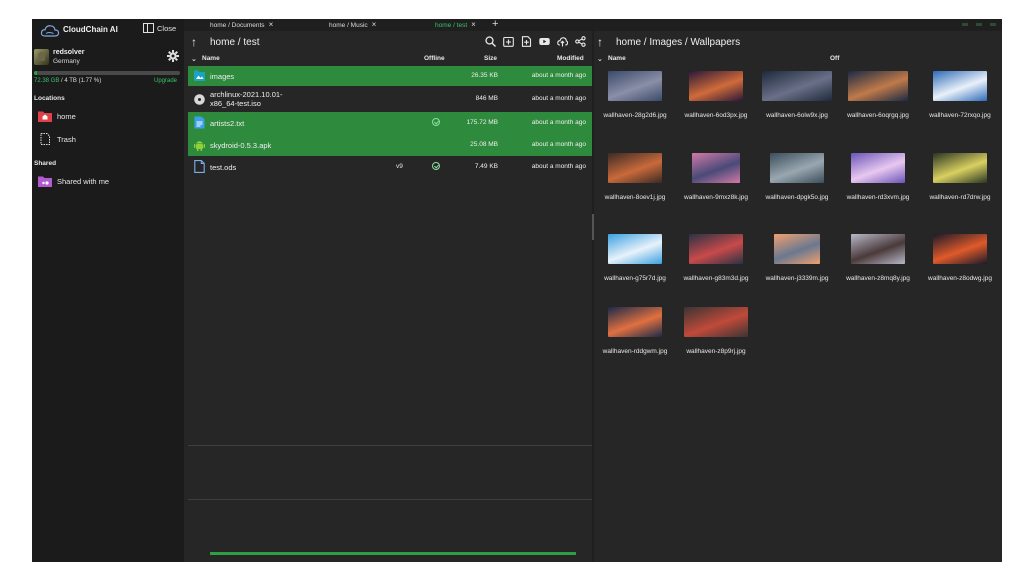 This screenshot has height=576, width=1024. Describe the element at coordinates (960, 197) in the screenshot. I see `thumbnail-caption: wallhaven-rd7drw.jpg` at that location.